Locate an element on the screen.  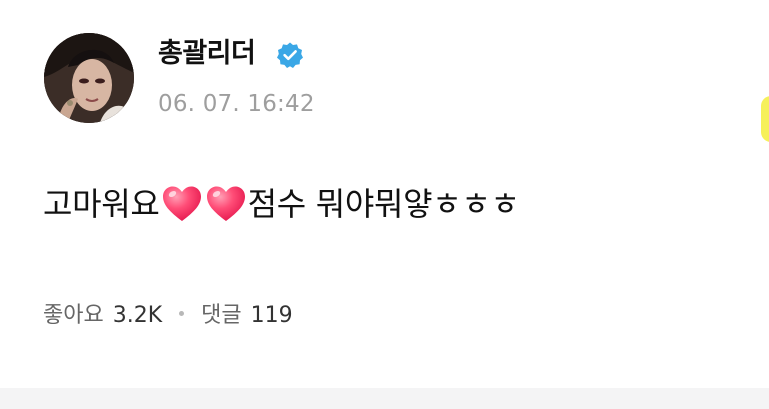
avatar-image is located at coordinates (89, 78).